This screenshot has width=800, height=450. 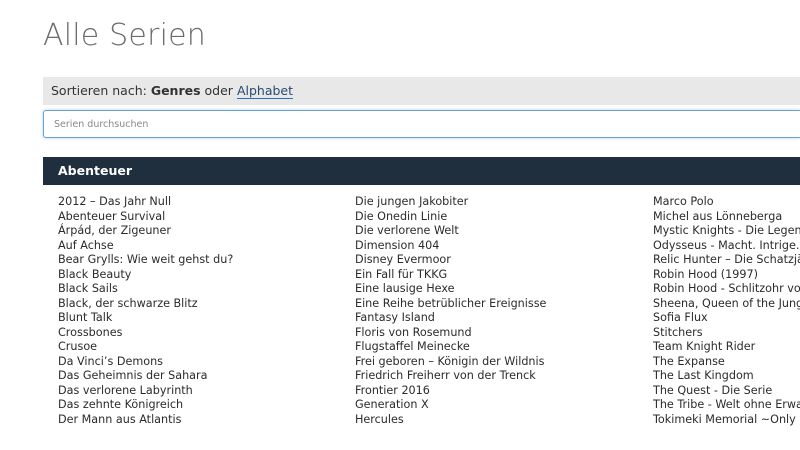 I want to click on sort-option-alphabet: Alphabet, so click(x=265, y=91).